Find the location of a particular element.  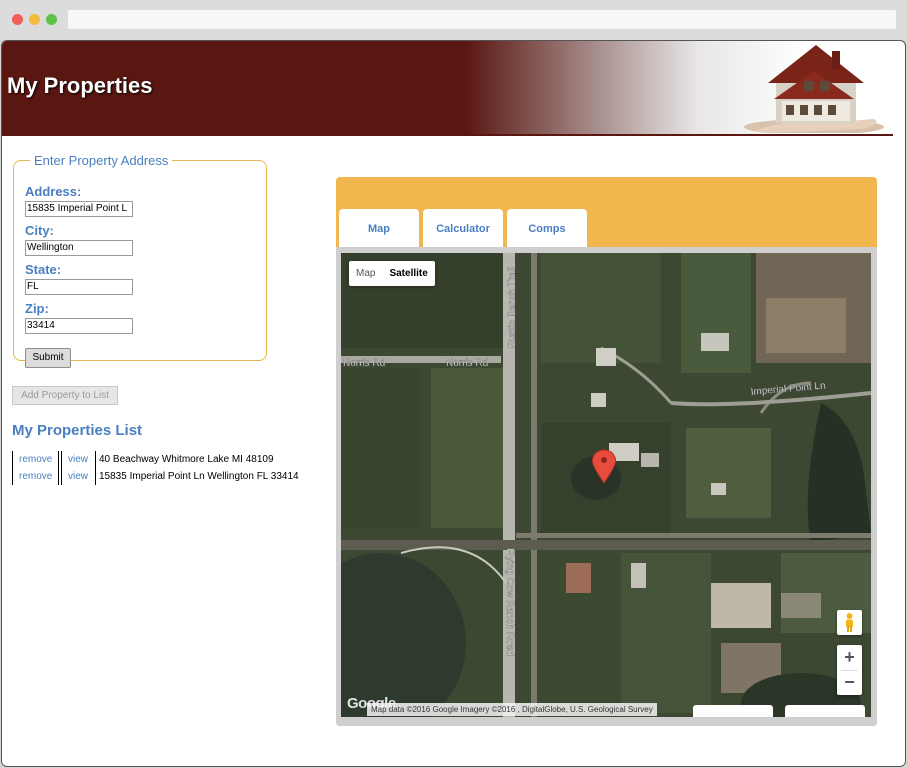

road-label: Flying Cow Ranch Road is located at coordinates (509, 602).